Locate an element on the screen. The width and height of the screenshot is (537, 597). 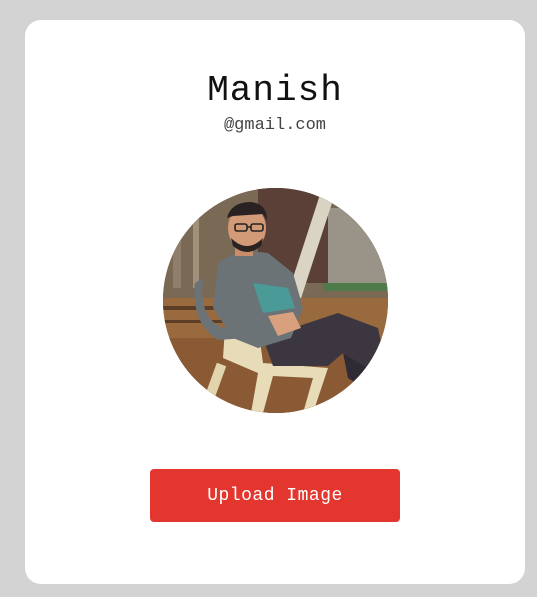
profile-email: @gmail.com is located at coordinates (275, 125).